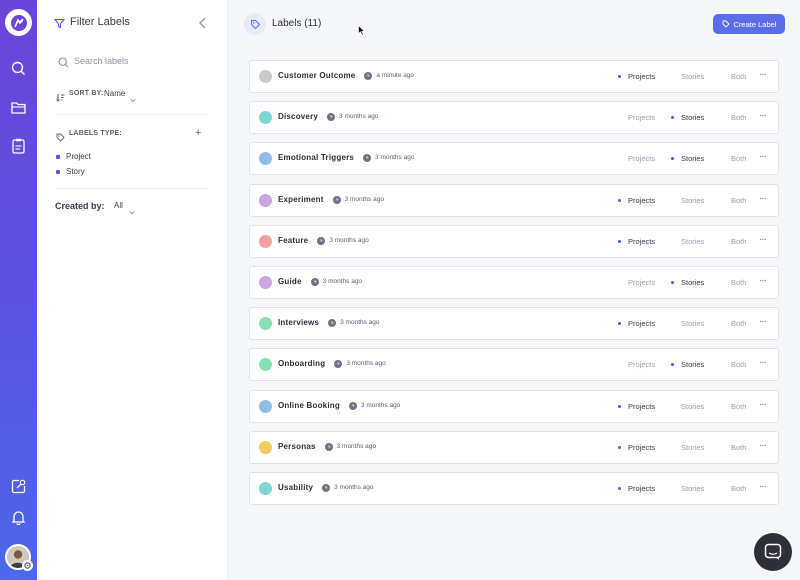 The image size is (800, 580). I want to click on label-row: Guide 3 months ago Projects Stories Both ···, so click(514, 282).